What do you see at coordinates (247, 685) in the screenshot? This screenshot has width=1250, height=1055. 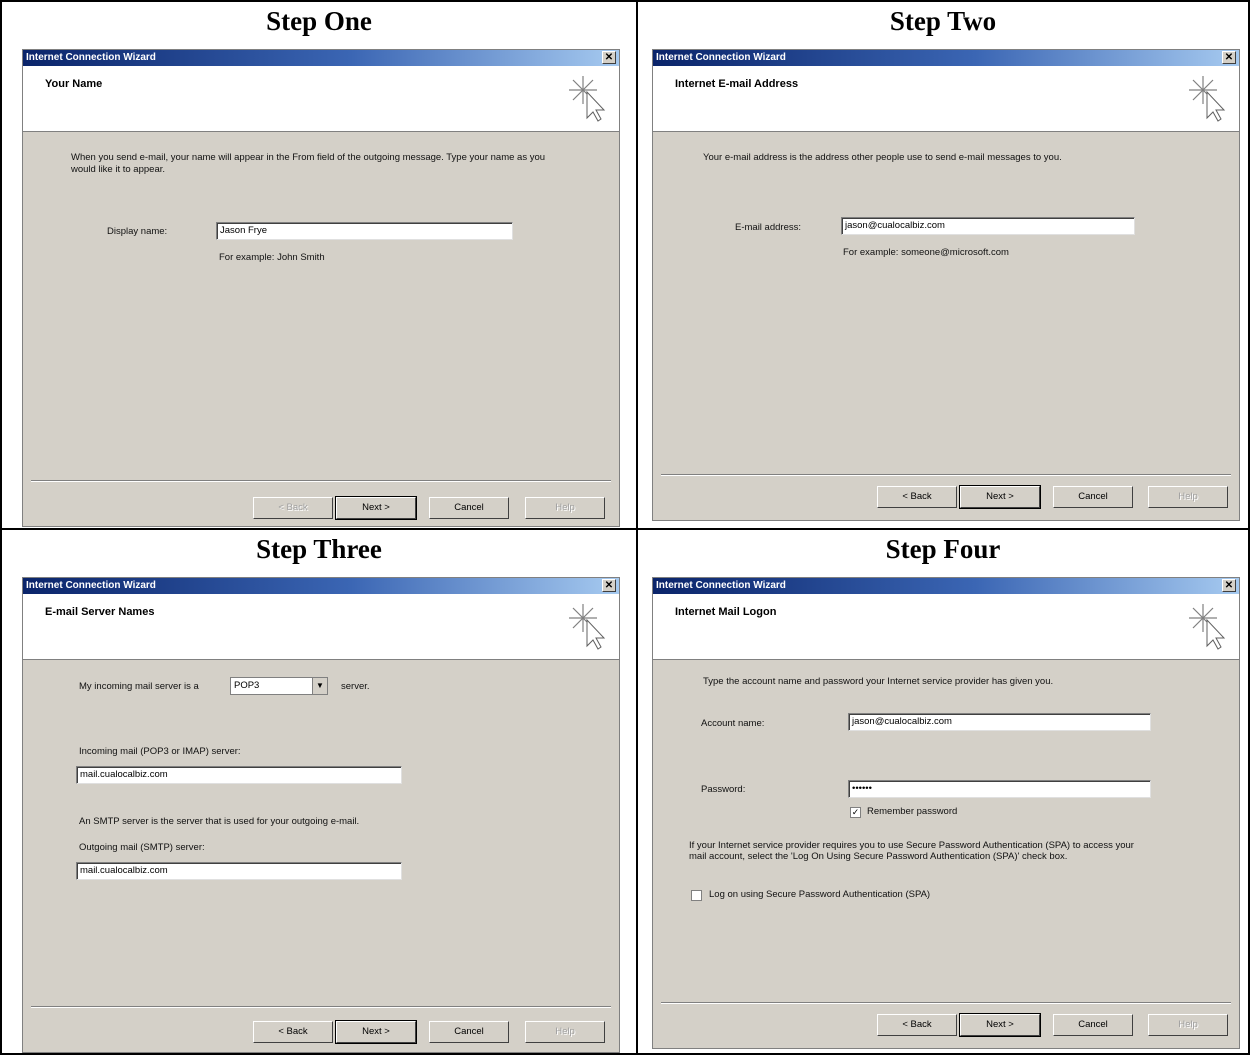 I see `server-type-value: POP3` at bounding box center [247, 685].